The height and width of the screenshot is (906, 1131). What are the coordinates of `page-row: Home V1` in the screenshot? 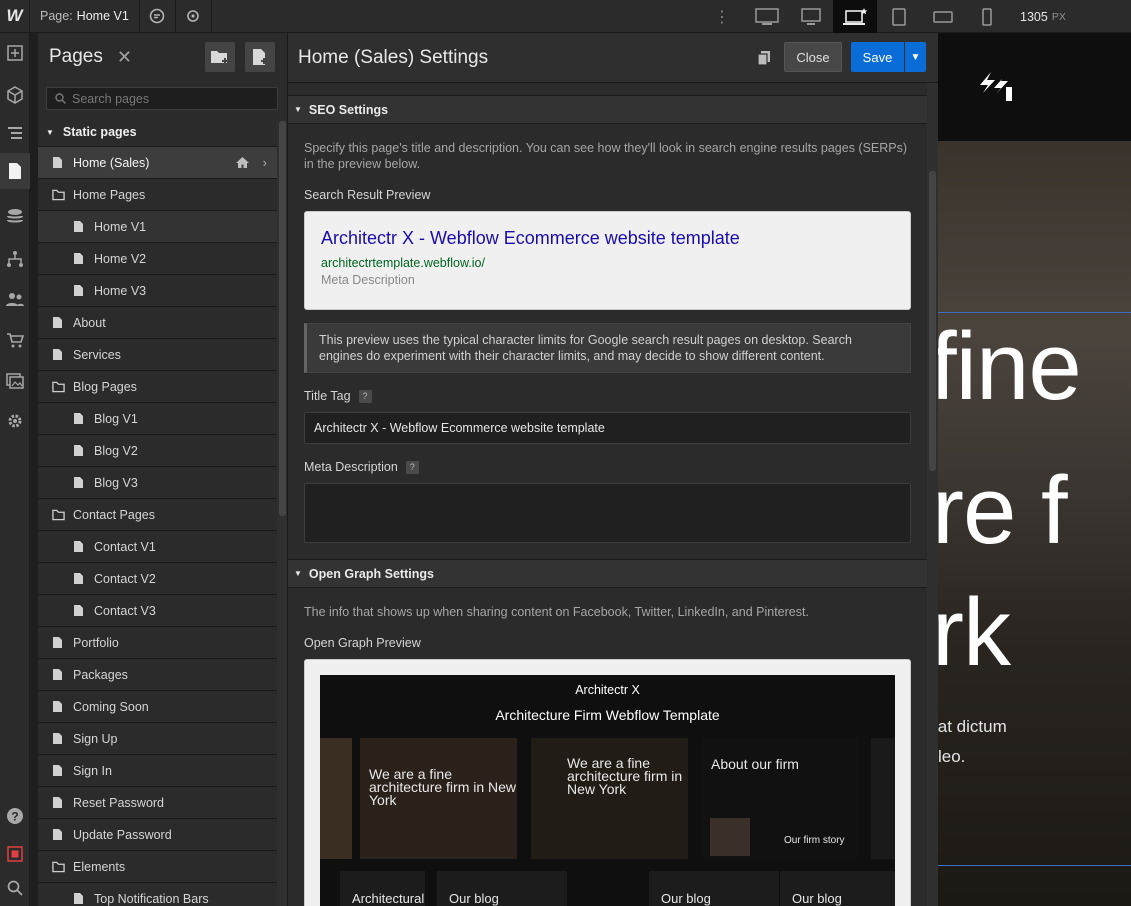 It's located at (157, 227).